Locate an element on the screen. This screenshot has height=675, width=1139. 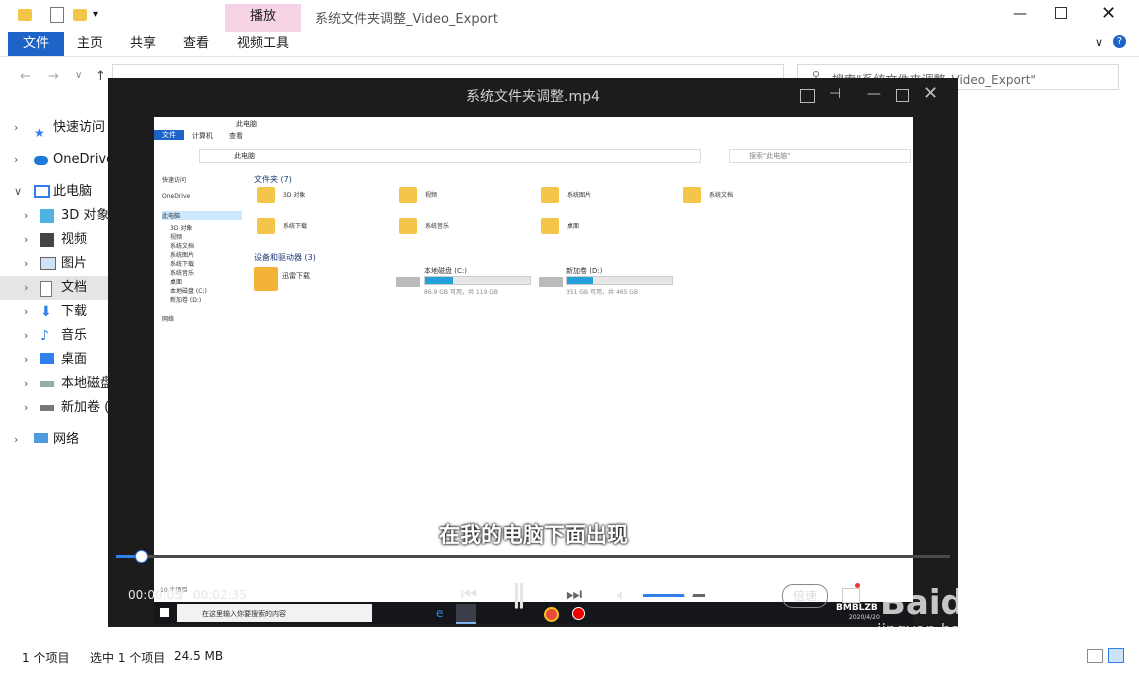
sidebar-item-3d-objects: › 3D 对象 is located at coordinates (54, 216).